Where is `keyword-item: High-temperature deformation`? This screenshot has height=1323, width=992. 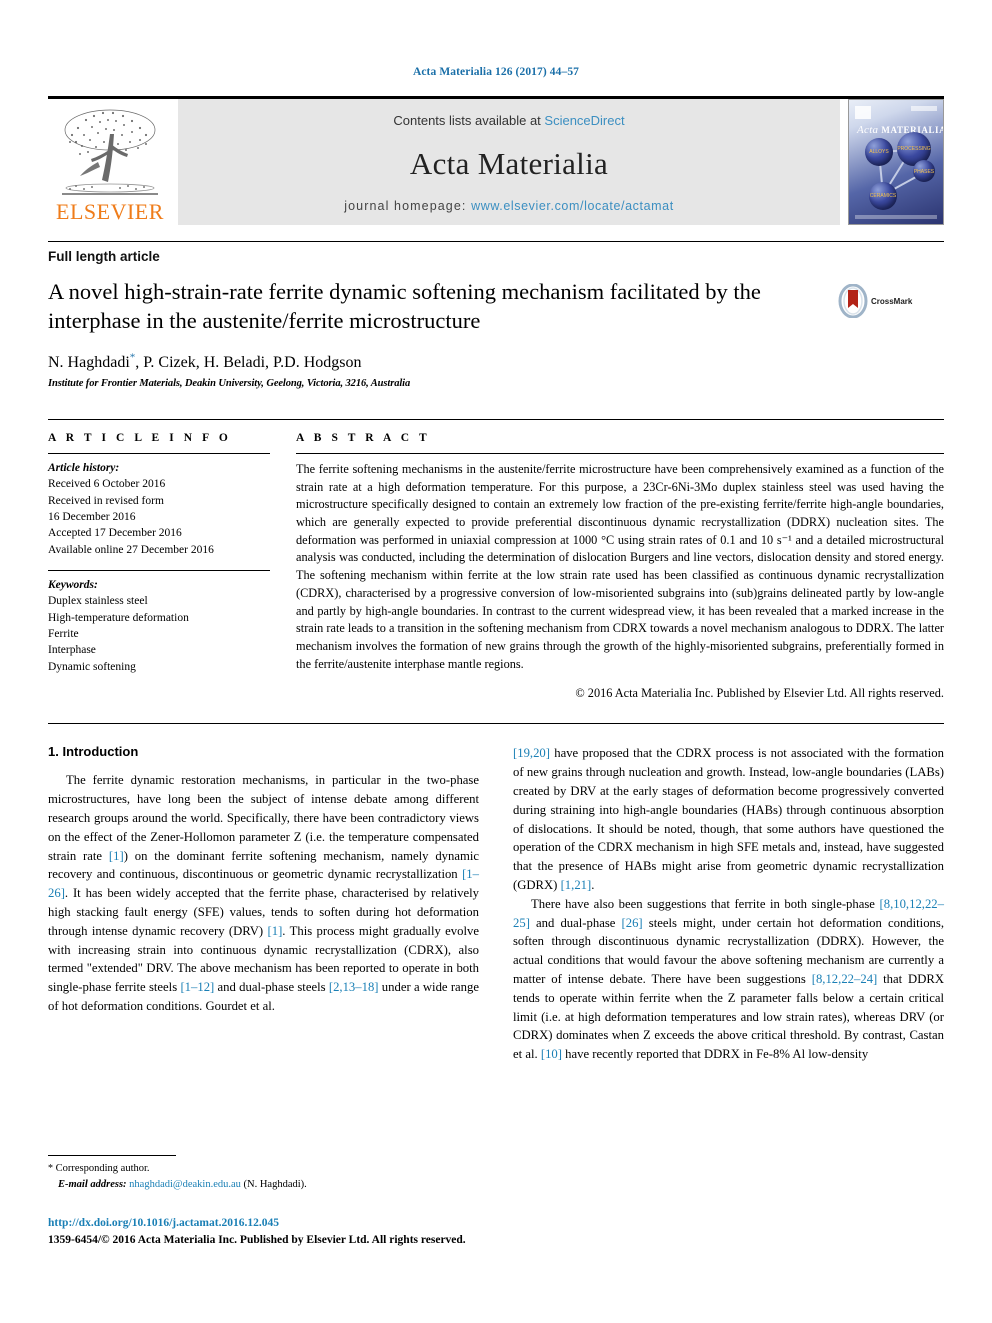
keyword-item: High-temperature deformation is located at coordinates (118, 617).